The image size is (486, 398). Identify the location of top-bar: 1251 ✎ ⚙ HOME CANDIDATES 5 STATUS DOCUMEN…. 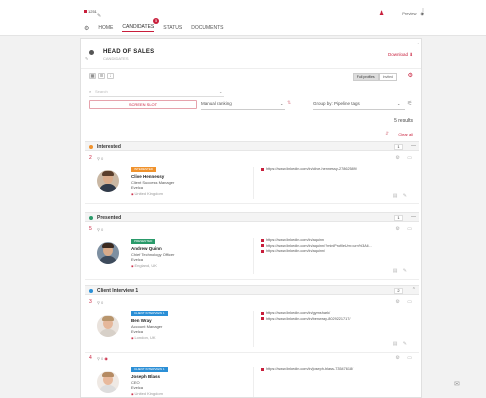
(243, 18).